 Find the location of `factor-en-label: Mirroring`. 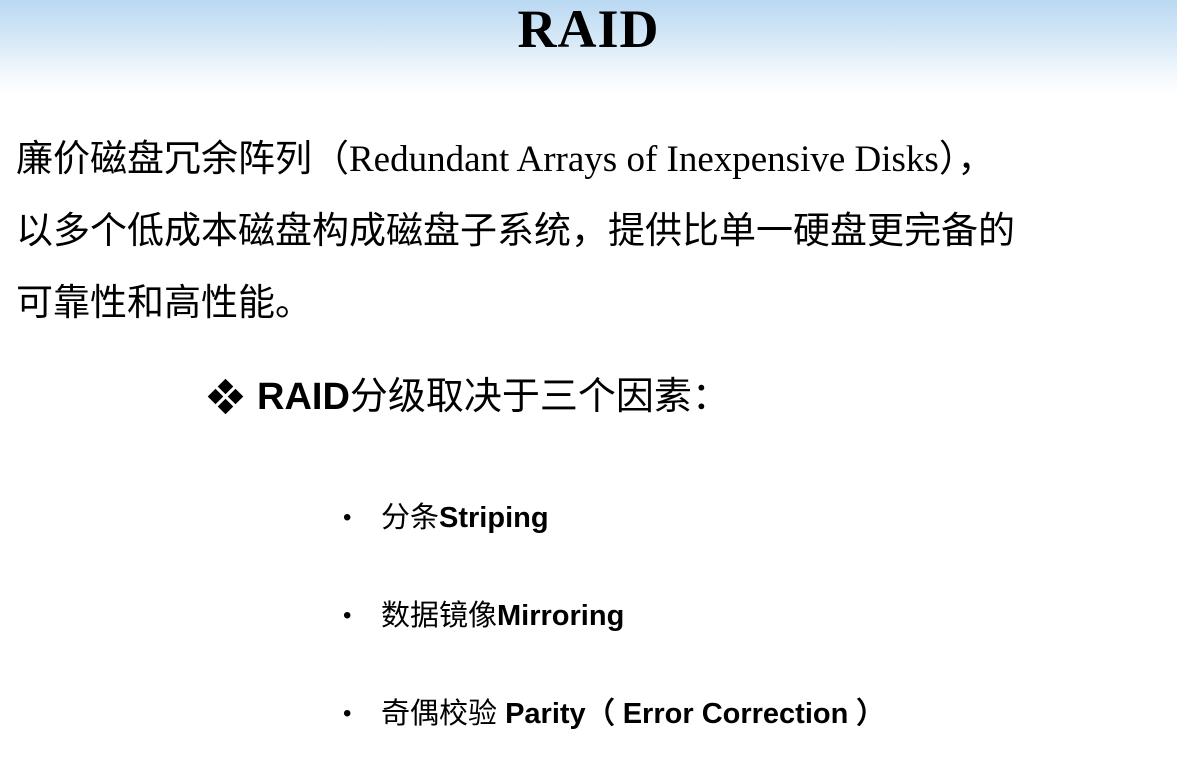

factor-en-label: Mirroring is located at coordinates (561, 616).